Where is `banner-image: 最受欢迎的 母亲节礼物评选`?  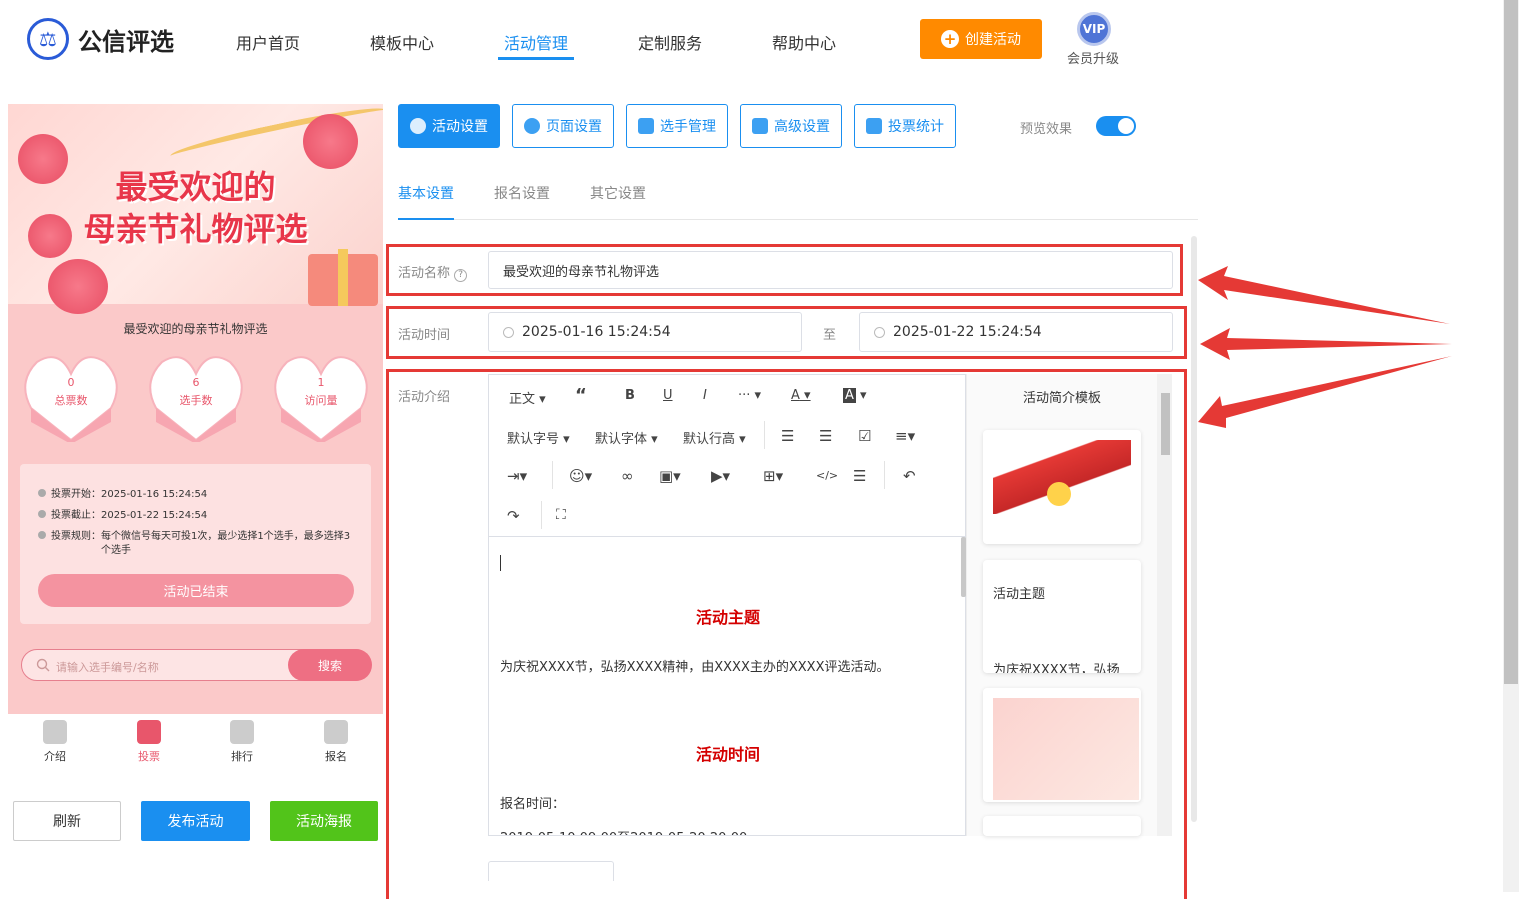
banner-image: 最受欢迎的 母亲节礼物评选 is located at coordinates (195, 209).